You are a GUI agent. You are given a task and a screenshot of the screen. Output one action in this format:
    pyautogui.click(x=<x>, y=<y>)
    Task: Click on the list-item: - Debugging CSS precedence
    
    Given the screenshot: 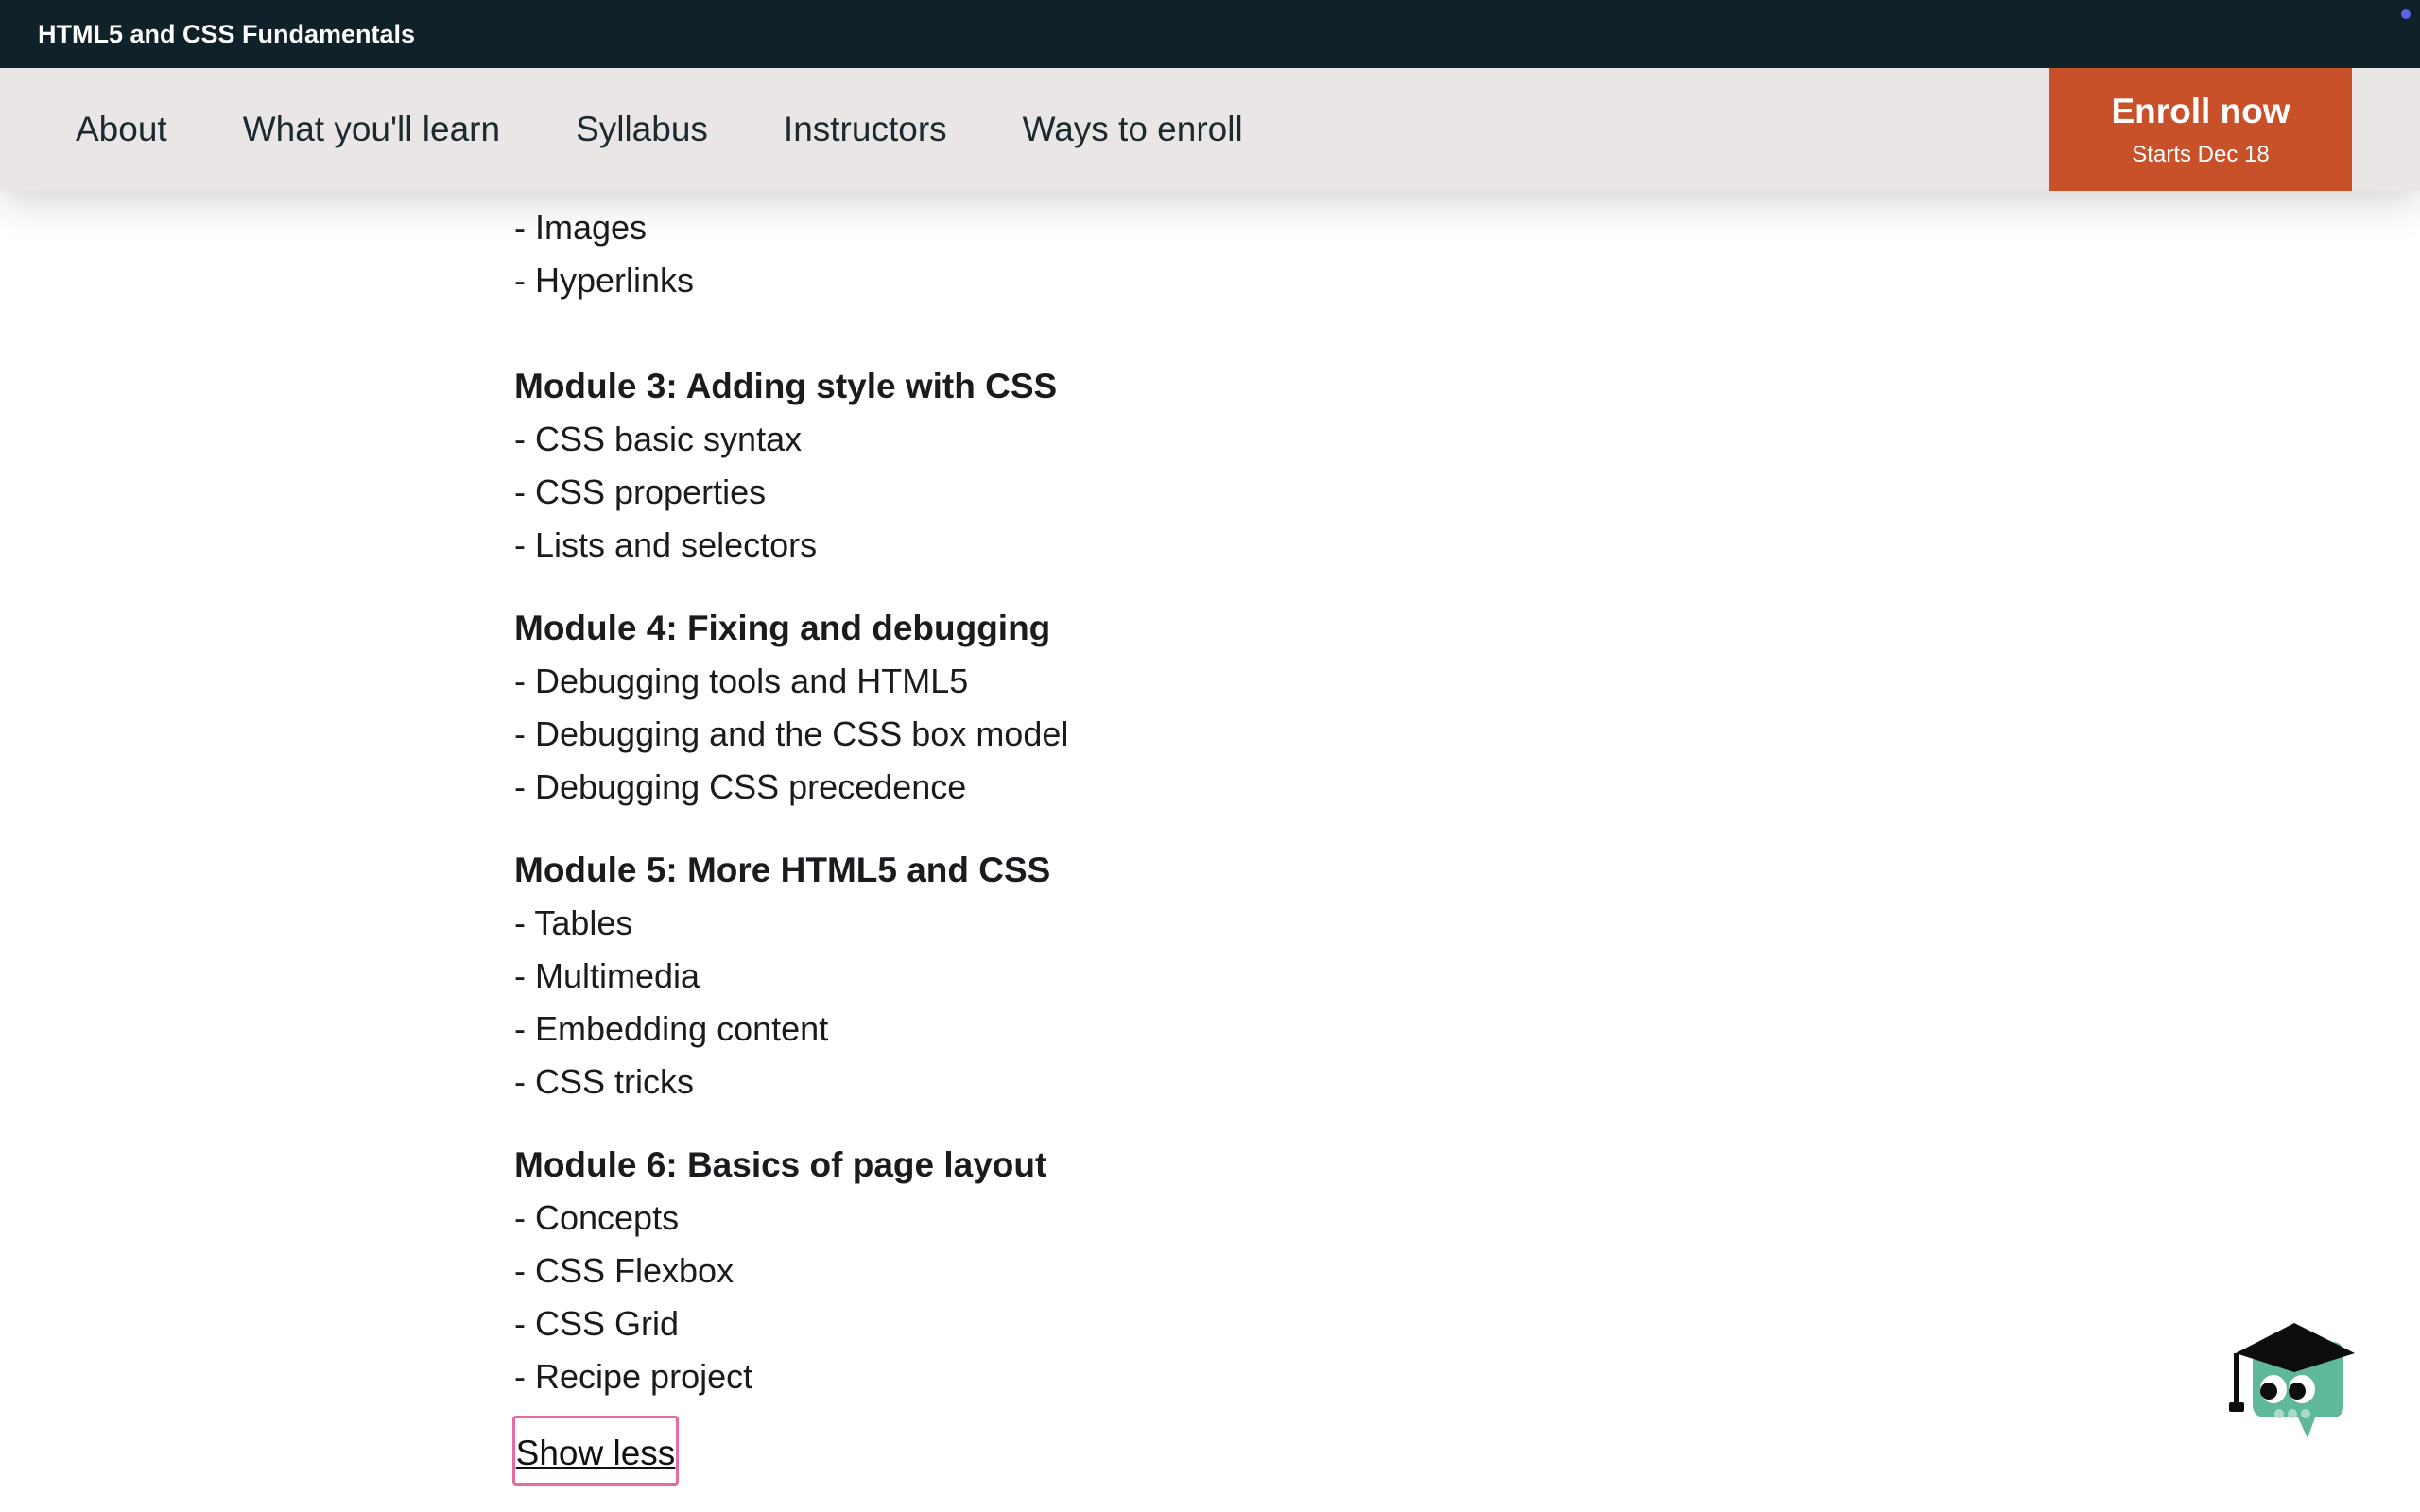 What is the action you would take?
    pyautogui.click(x=740, y=786)
    